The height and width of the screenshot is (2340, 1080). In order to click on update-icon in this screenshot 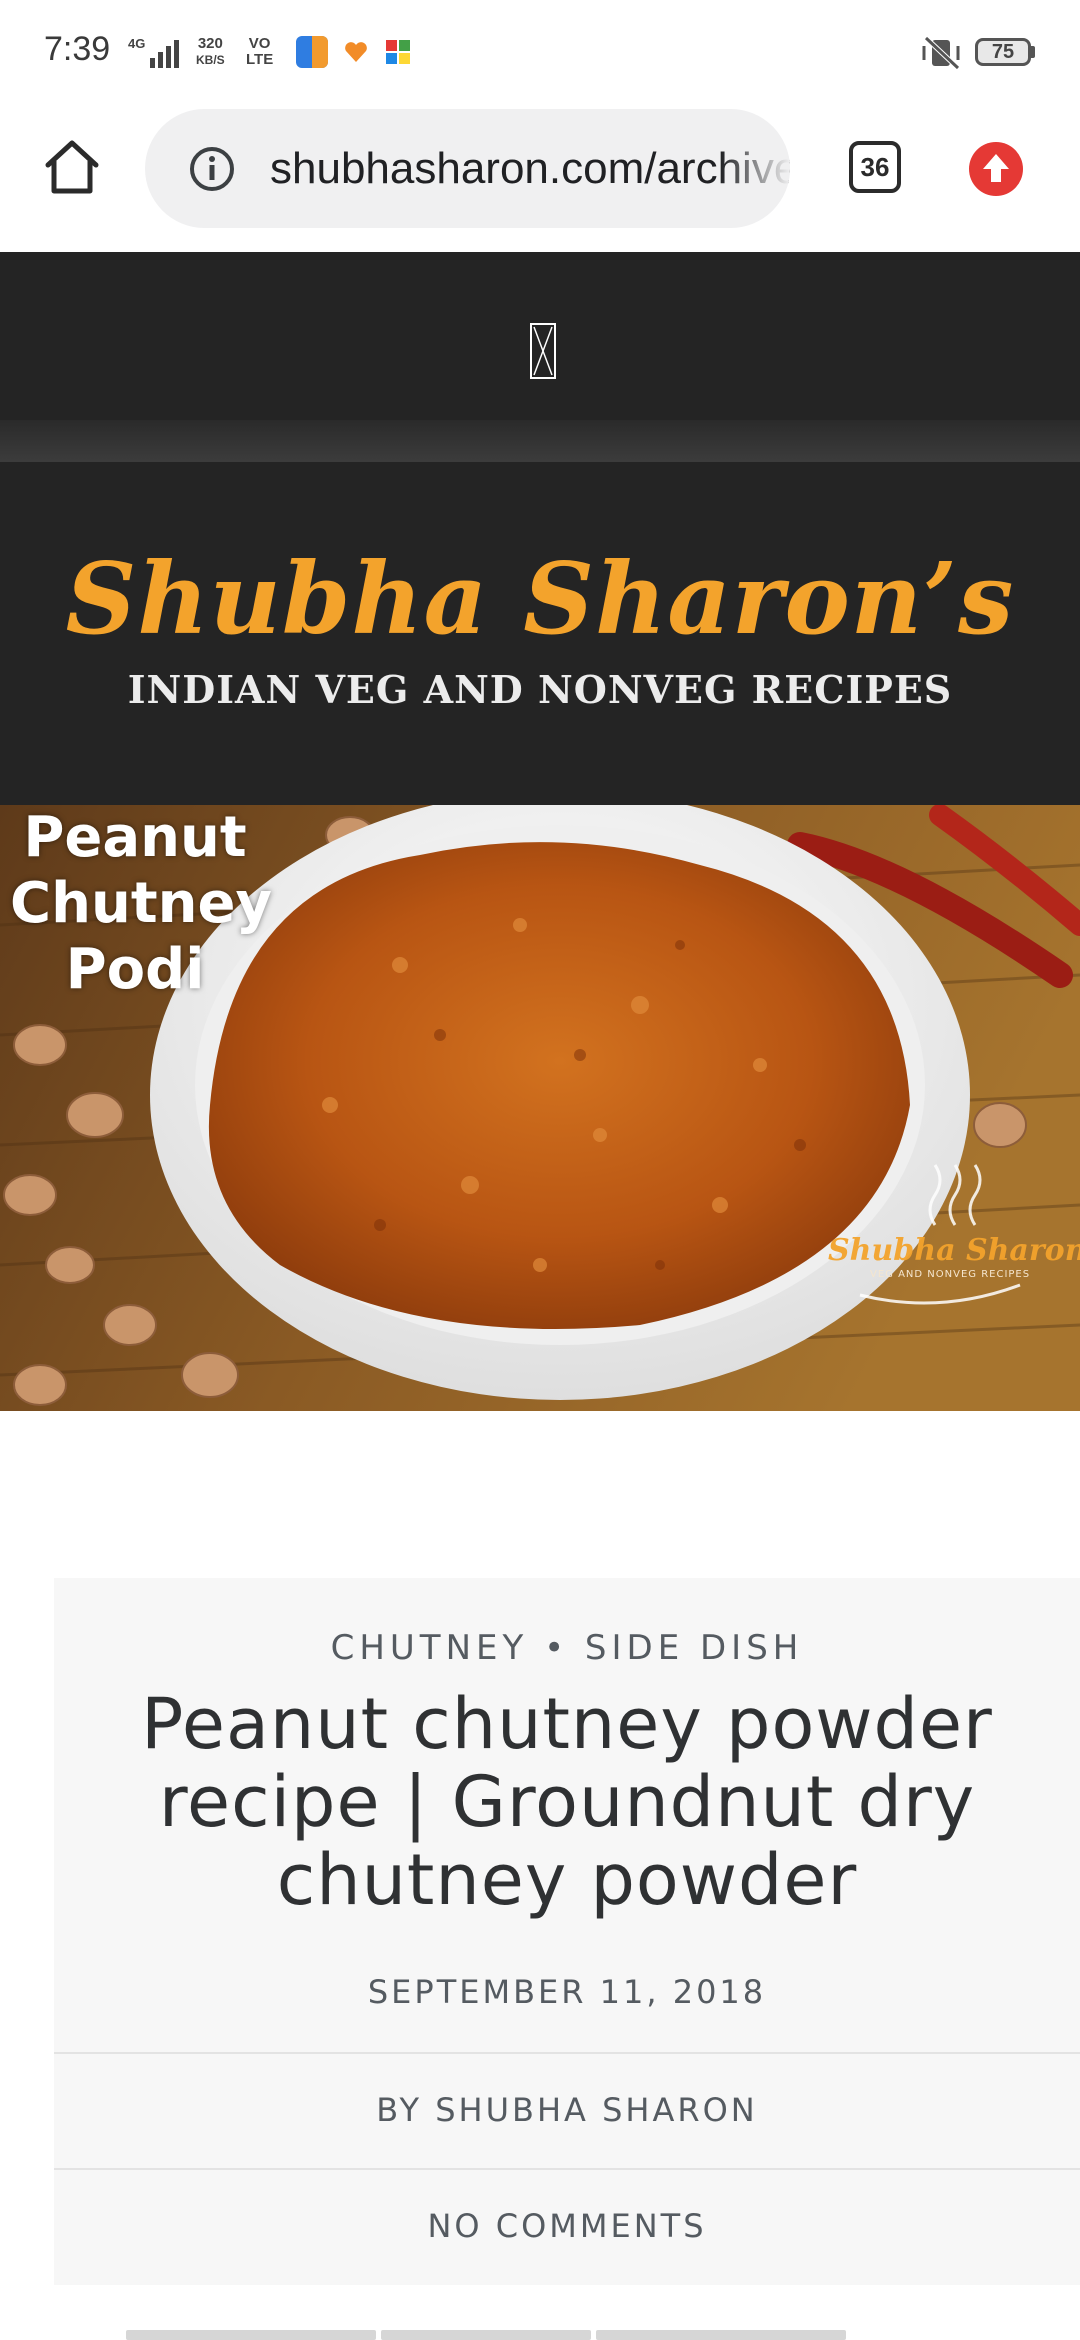, I will do `click(996, 169)`.